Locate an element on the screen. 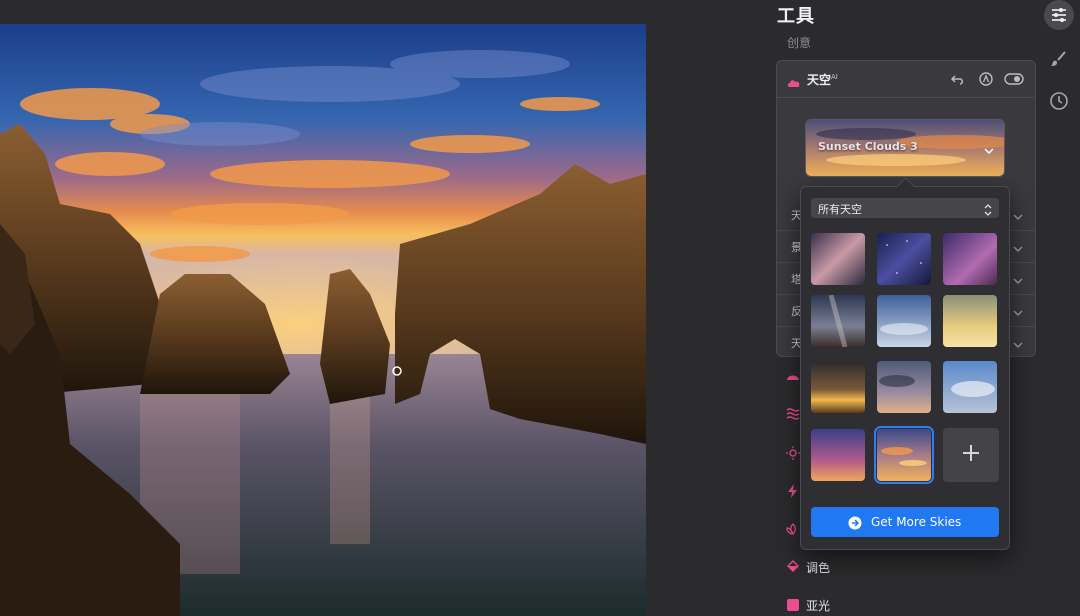 The height and width of the screenshot is (616, 1080). sky-thumbnail-selected is located at coordinates (904, 455).